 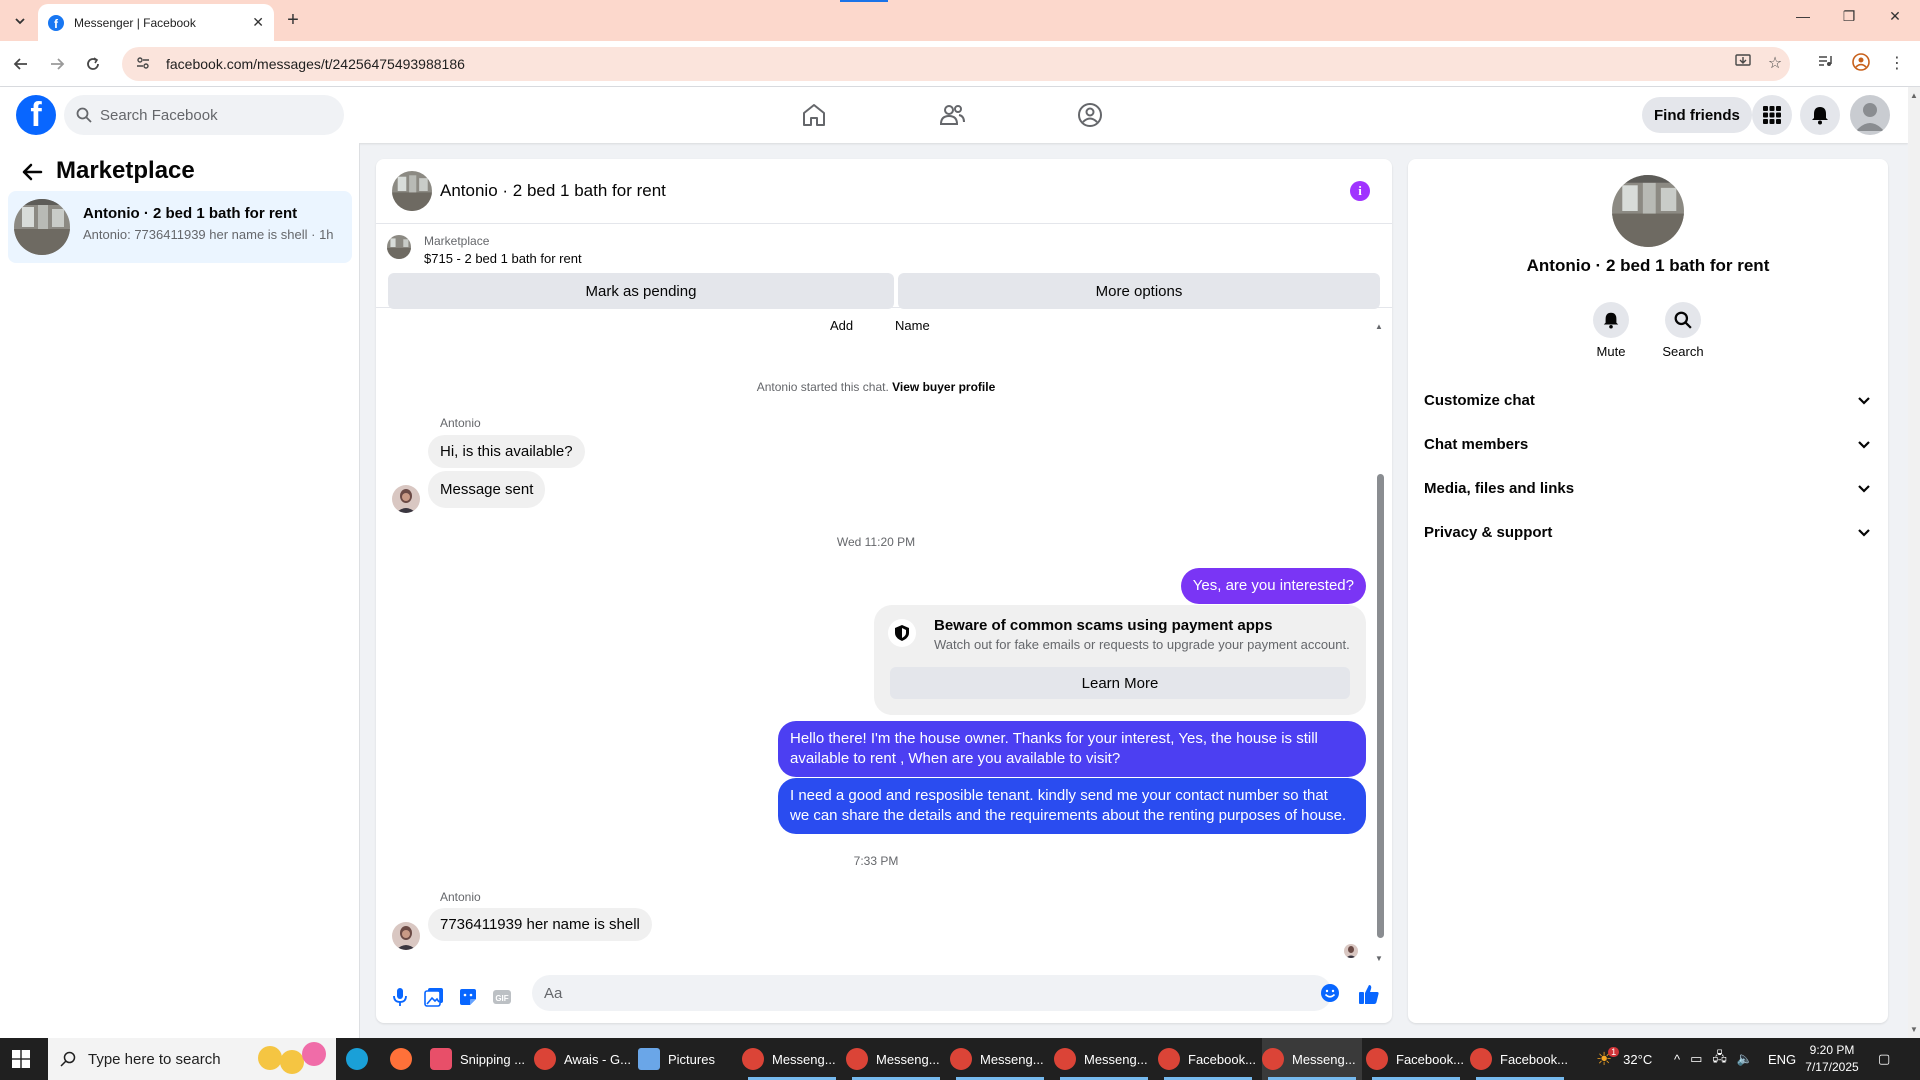 I want to click on page-scrollbar: ▲ ▼, so click(x=1914, y=562).